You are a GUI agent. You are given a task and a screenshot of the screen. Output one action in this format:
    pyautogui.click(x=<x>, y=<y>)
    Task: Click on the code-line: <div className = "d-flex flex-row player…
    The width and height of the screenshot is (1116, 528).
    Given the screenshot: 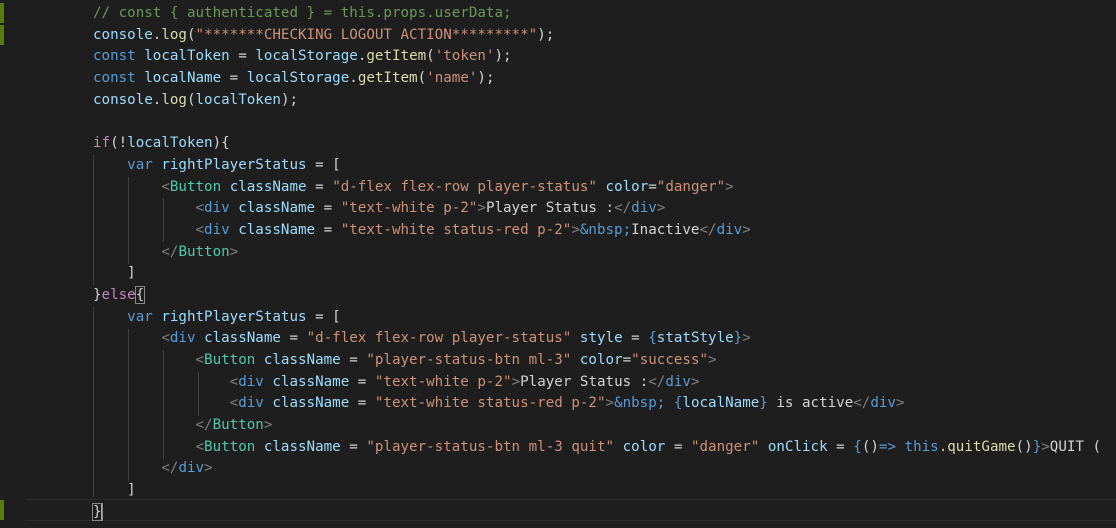 What is the action you would take?
    pyautogui.click(x=597, y=339)
    